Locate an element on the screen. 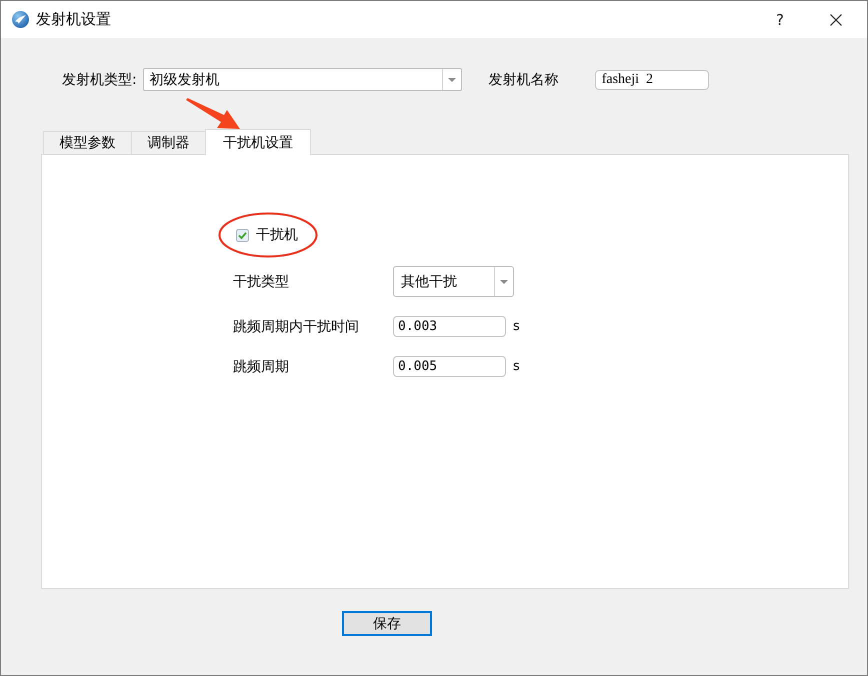  jammer-checkbox-label: 干扰机 is located at coordinates (277, 235).